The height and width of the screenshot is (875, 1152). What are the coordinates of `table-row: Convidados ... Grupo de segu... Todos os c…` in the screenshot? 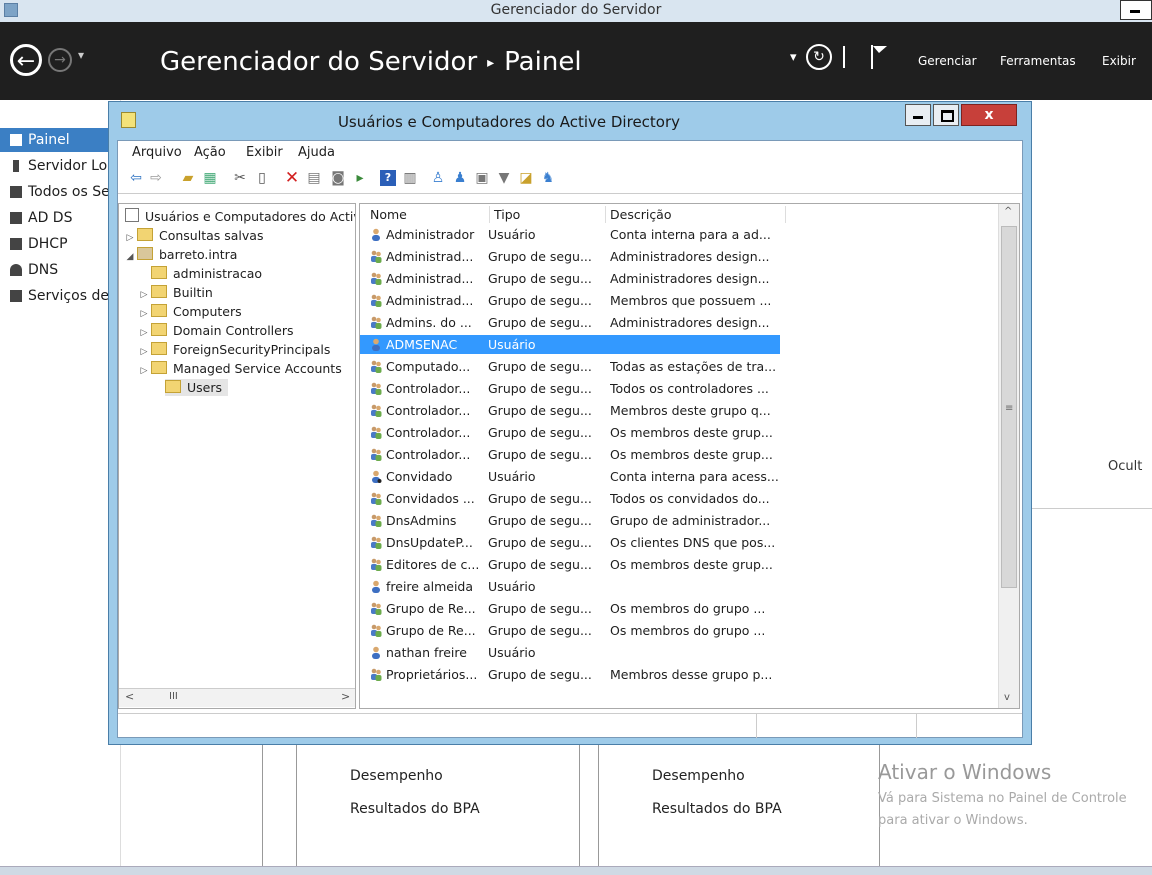 It's located at (570, 498).